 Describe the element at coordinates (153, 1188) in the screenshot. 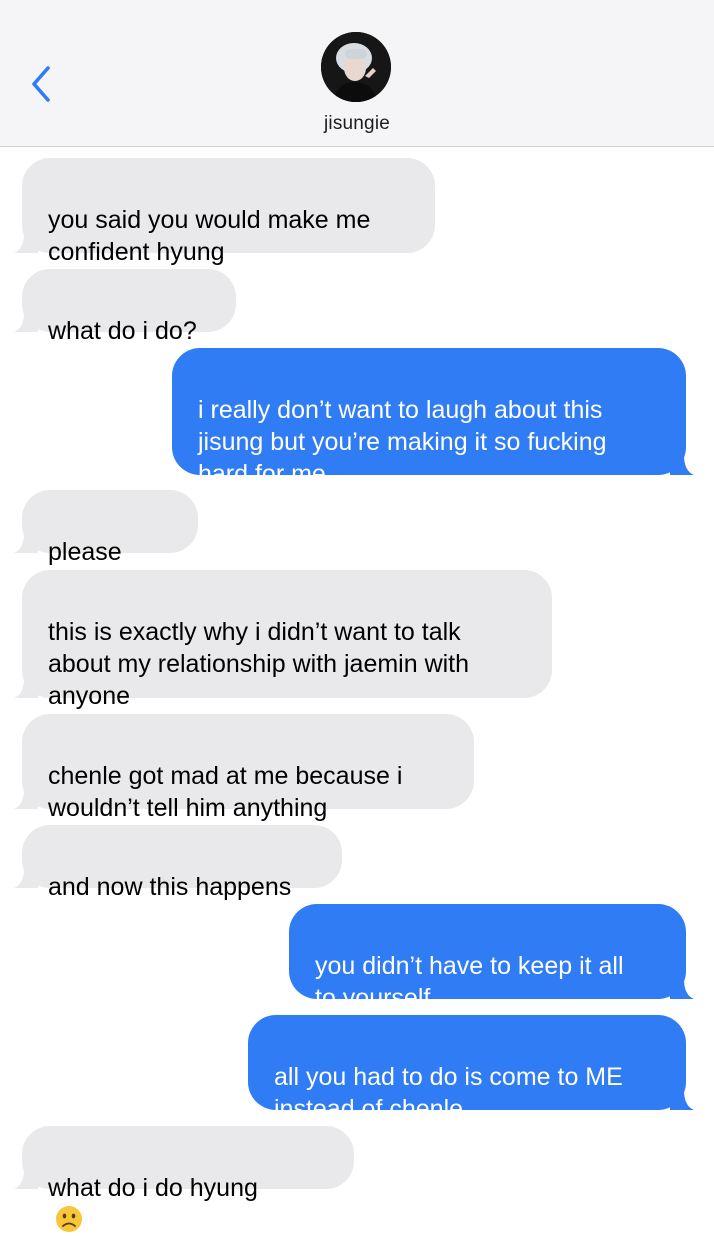

I see `message-text: what do i do hyung` at that location.